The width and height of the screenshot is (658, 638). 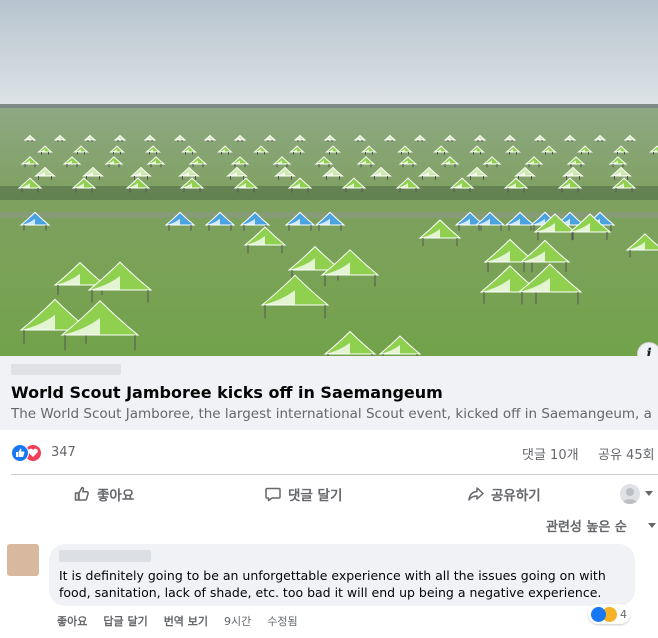 What do you see at coordinates (237, 621) in the screenshot?
I see `comment-timestamp: 9시간` at bounding box center [237, 621].